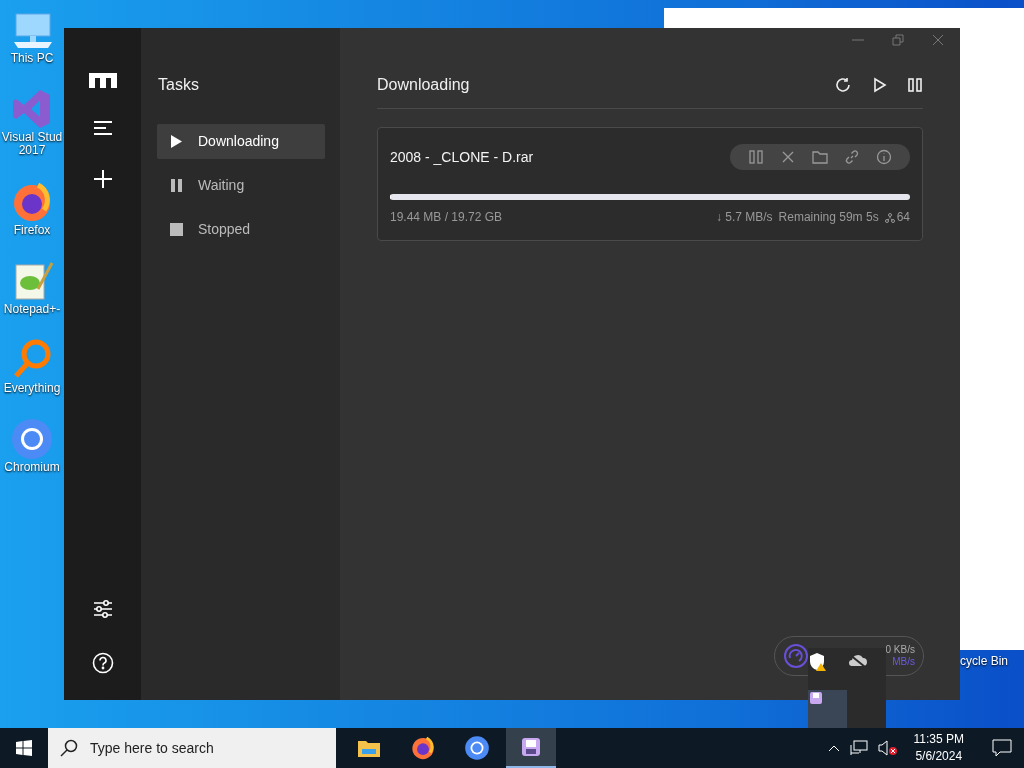 This screenshot has width=1024, height=768. What do you see at coordinates (884, 157) in the screenshot?
I see `info-button` at bounding box center [884, 157].